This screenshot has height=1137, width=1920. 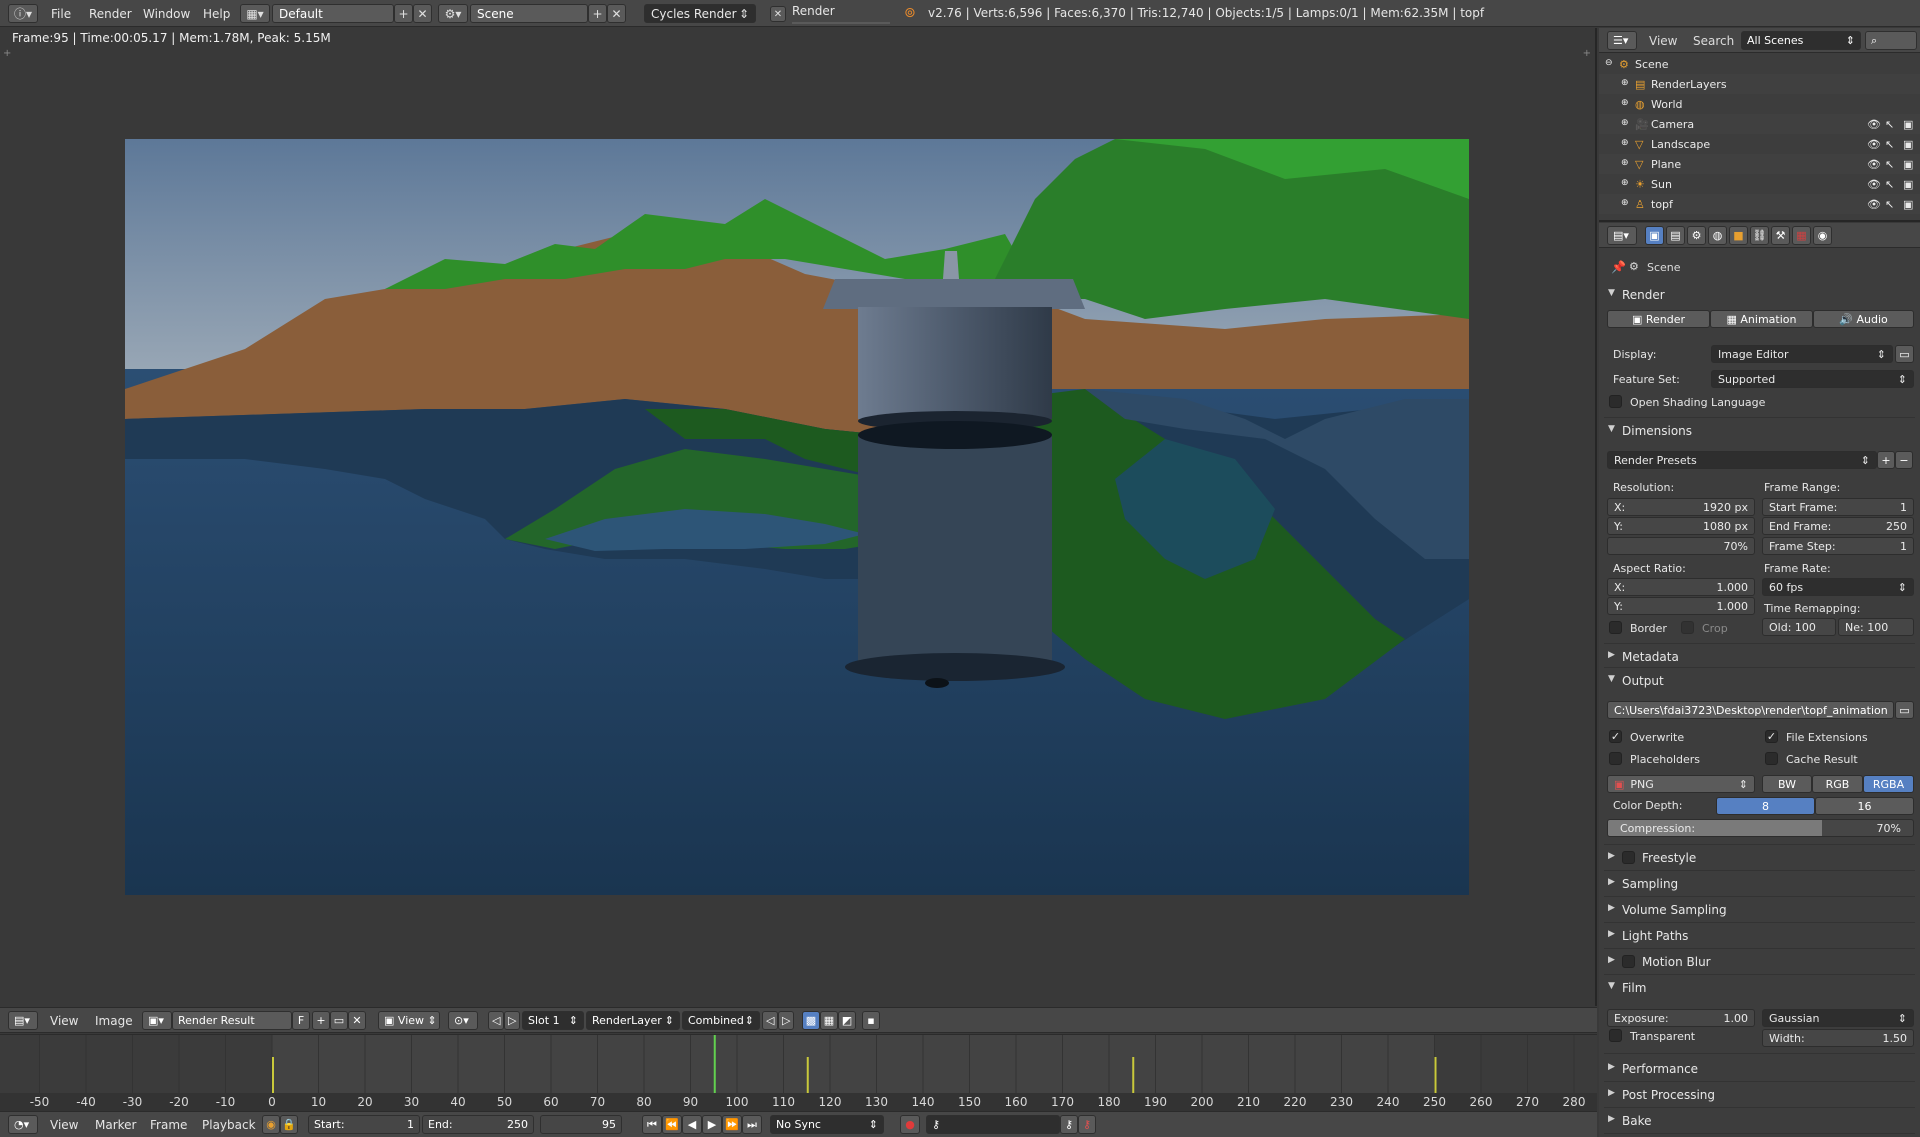 I want to click on new-image-icon: +, so click(x=321, y=1020).